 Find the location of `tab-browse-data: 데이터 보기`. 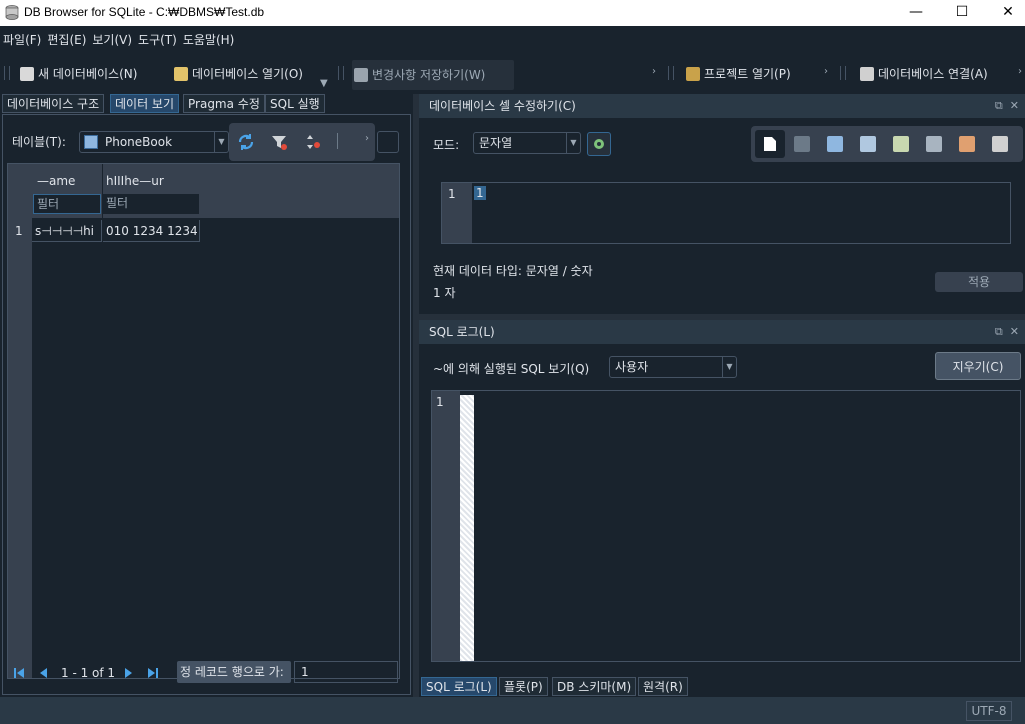

tab-browse-data: 데이터 보기 is located at coordinates (145, 103).